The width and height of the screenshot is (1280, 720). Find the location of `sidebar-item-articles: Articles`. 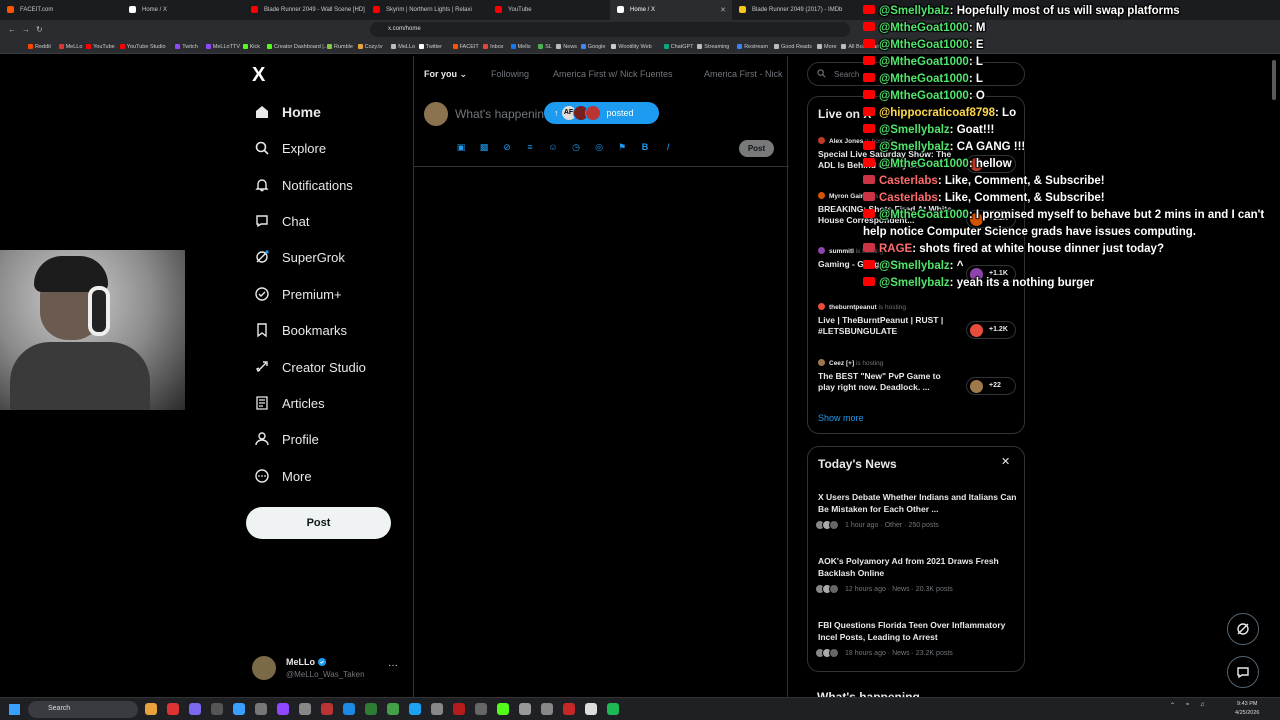

sidebar-item-articles: Articles is located at coordinates (289, 403).